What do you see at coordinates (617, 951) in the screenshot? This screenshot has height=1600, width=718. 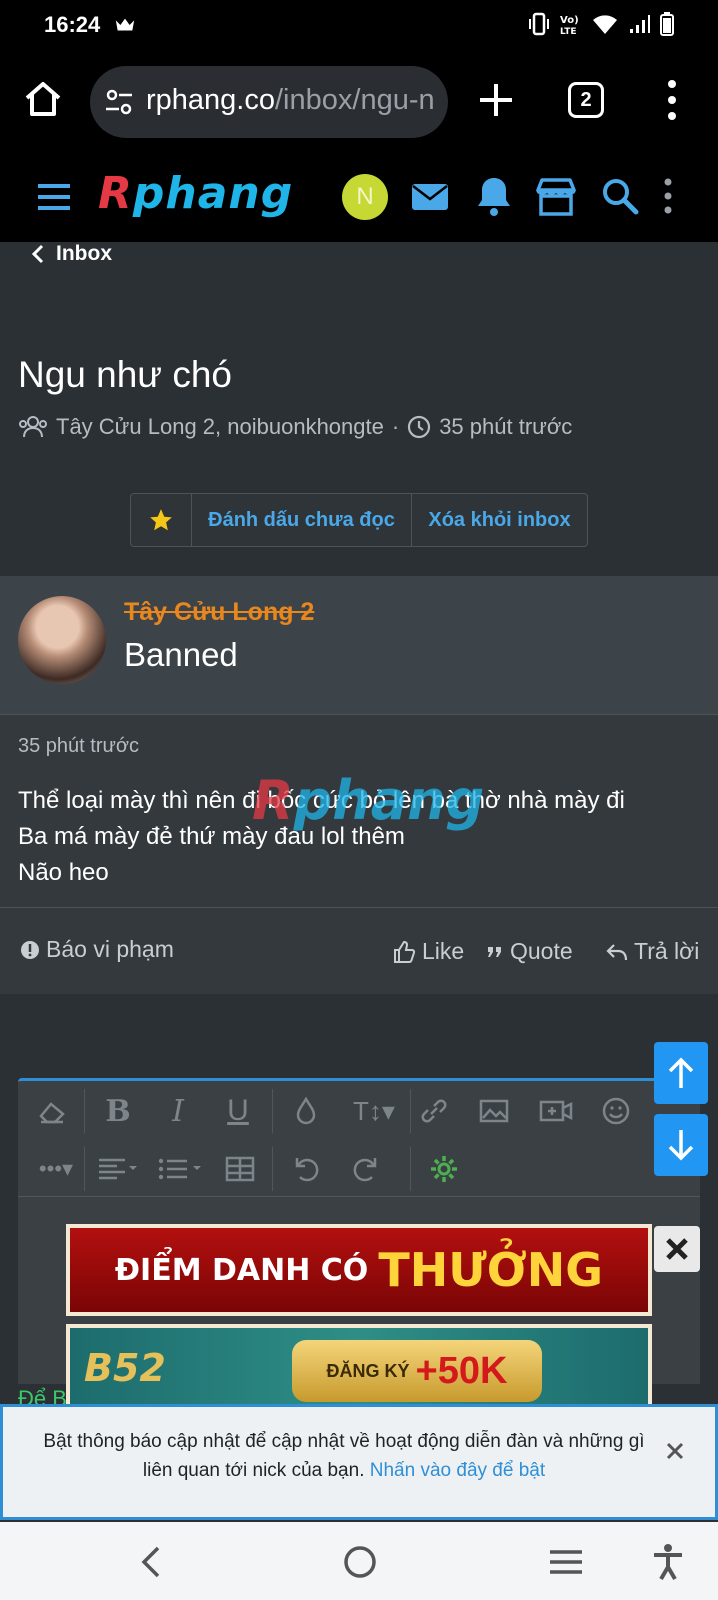 I see `reply-icon` at bounding box center [617, 951].